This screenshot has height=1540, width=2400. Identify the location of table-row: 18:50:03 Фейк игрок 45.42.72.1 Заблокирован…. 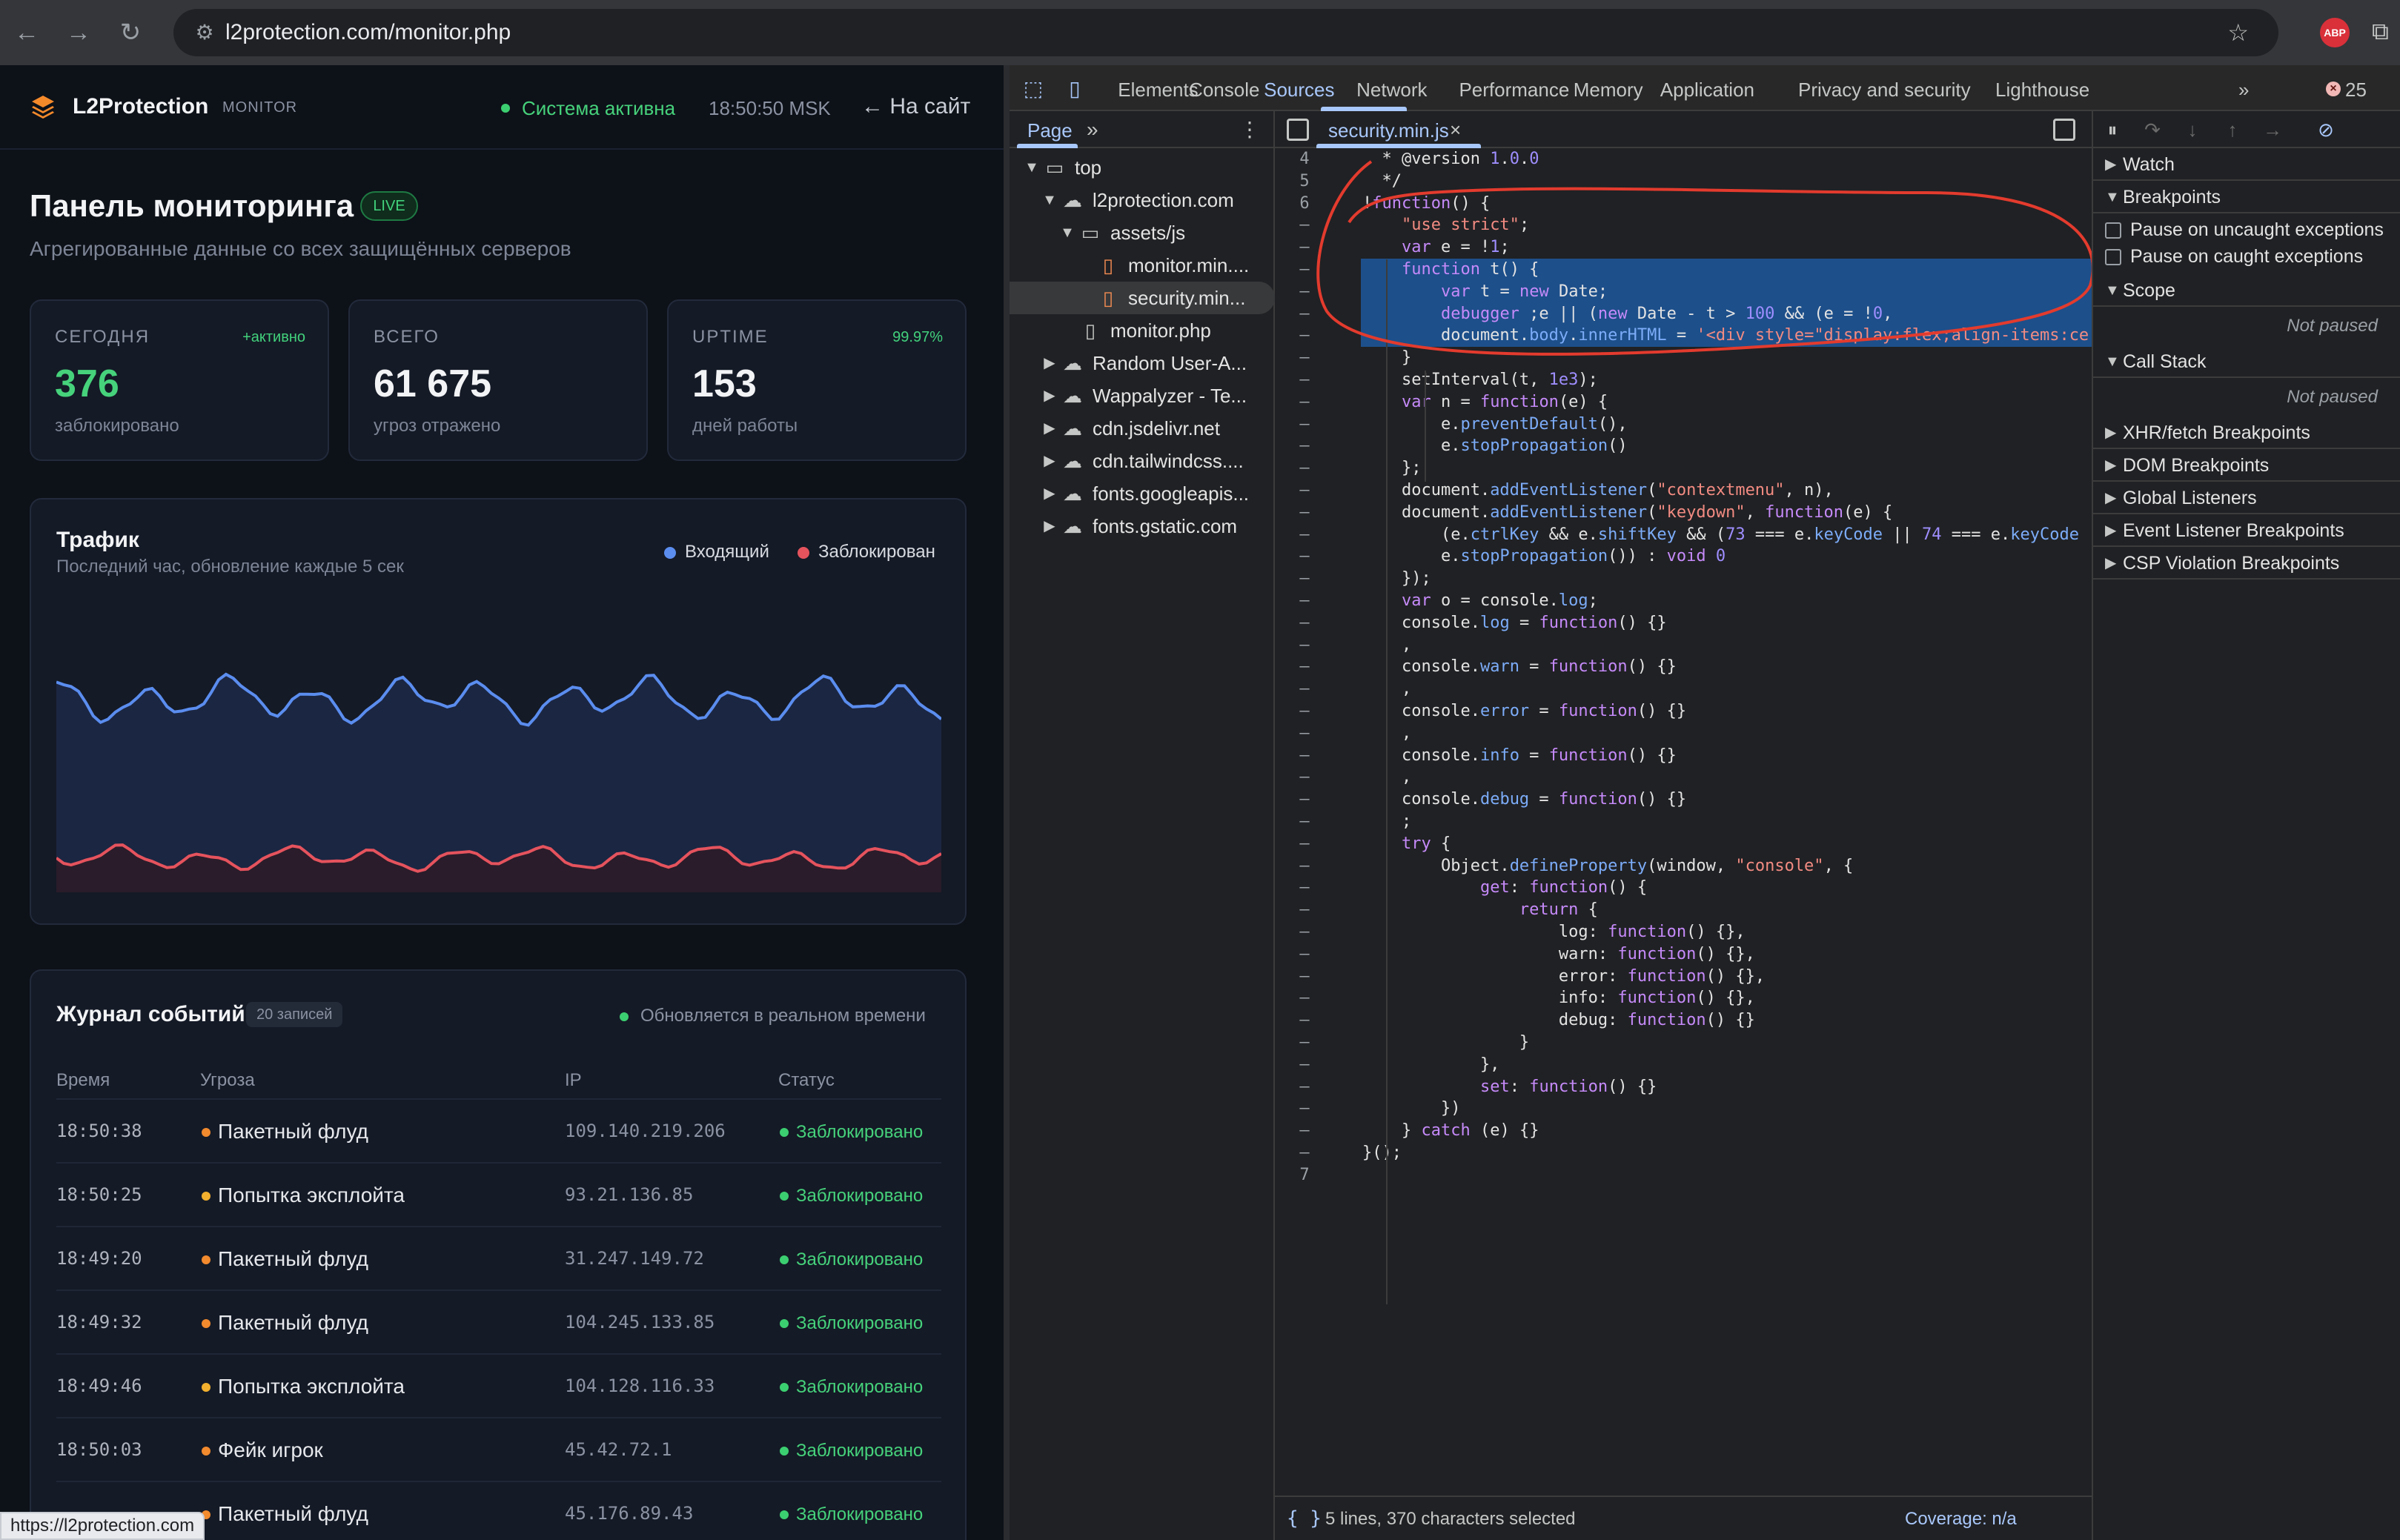
(498, 1449).